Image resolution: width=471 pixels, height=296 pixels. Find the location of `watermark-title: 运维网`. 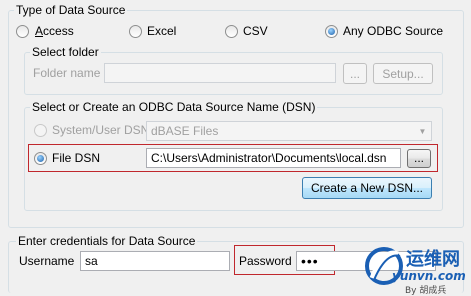

watermark-title: 运维网 is located at coordinates (433, 259).